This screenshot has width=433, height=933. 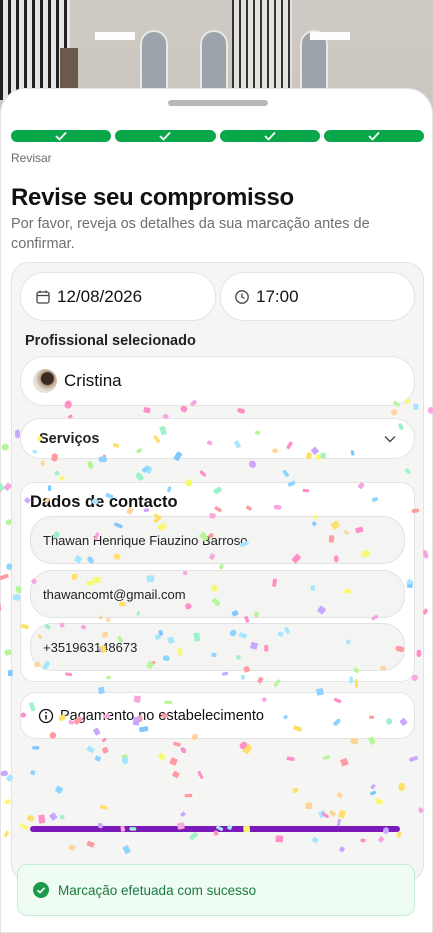 What do you see at coordinates (110, 341) in the screenshot?
I see `professional-section-label: Profissional selecionado` at bounding box center [110, 341].